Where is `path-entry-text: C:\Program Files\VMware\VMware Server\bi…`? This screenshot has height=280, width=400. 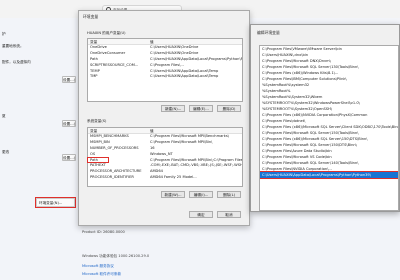
path-entry-text: C:\Program Files\VMware\VMware Server\bi… is located at coordinates (302, 49).